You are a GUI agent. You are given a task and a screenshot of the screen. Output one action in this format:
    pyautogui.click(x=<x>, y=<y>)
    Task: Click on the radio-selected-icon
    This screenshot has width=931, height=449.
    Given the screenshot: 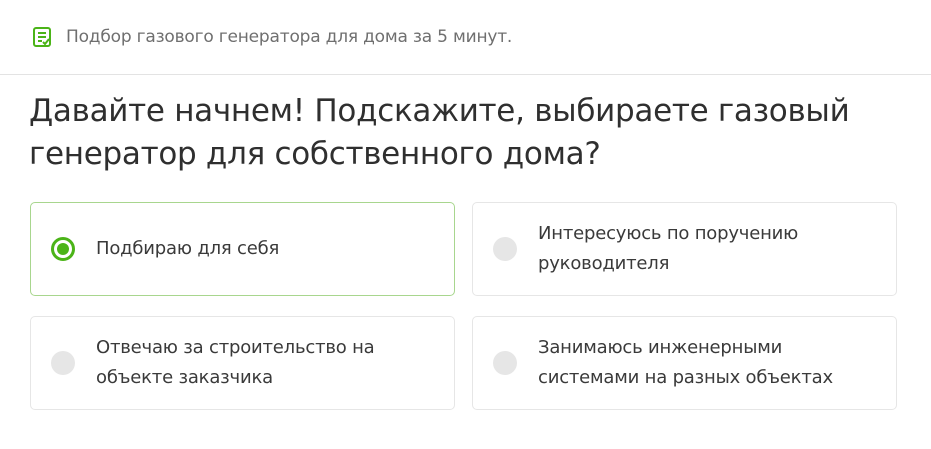 What is the action you would take?
    pyautogui.click(x=63, y=249)
    